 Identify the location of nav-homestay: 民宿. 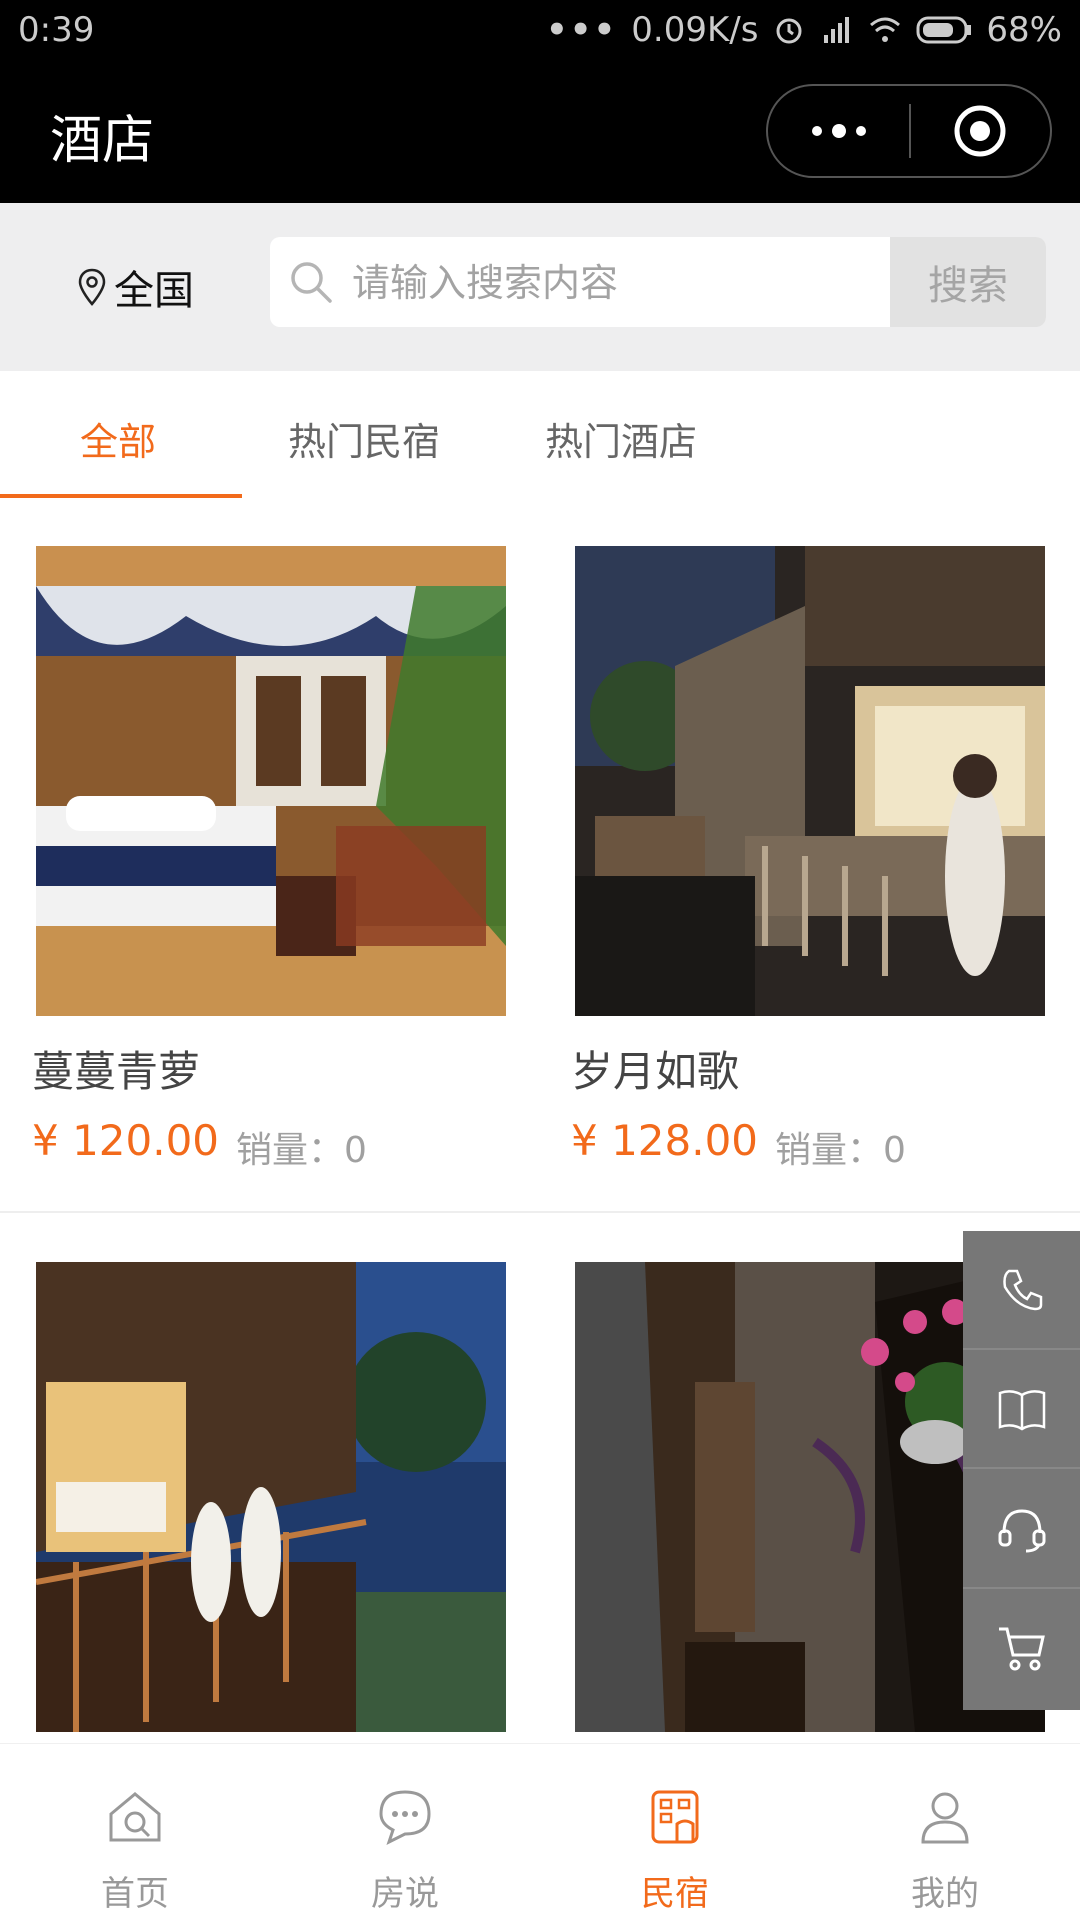
(675, 1832).